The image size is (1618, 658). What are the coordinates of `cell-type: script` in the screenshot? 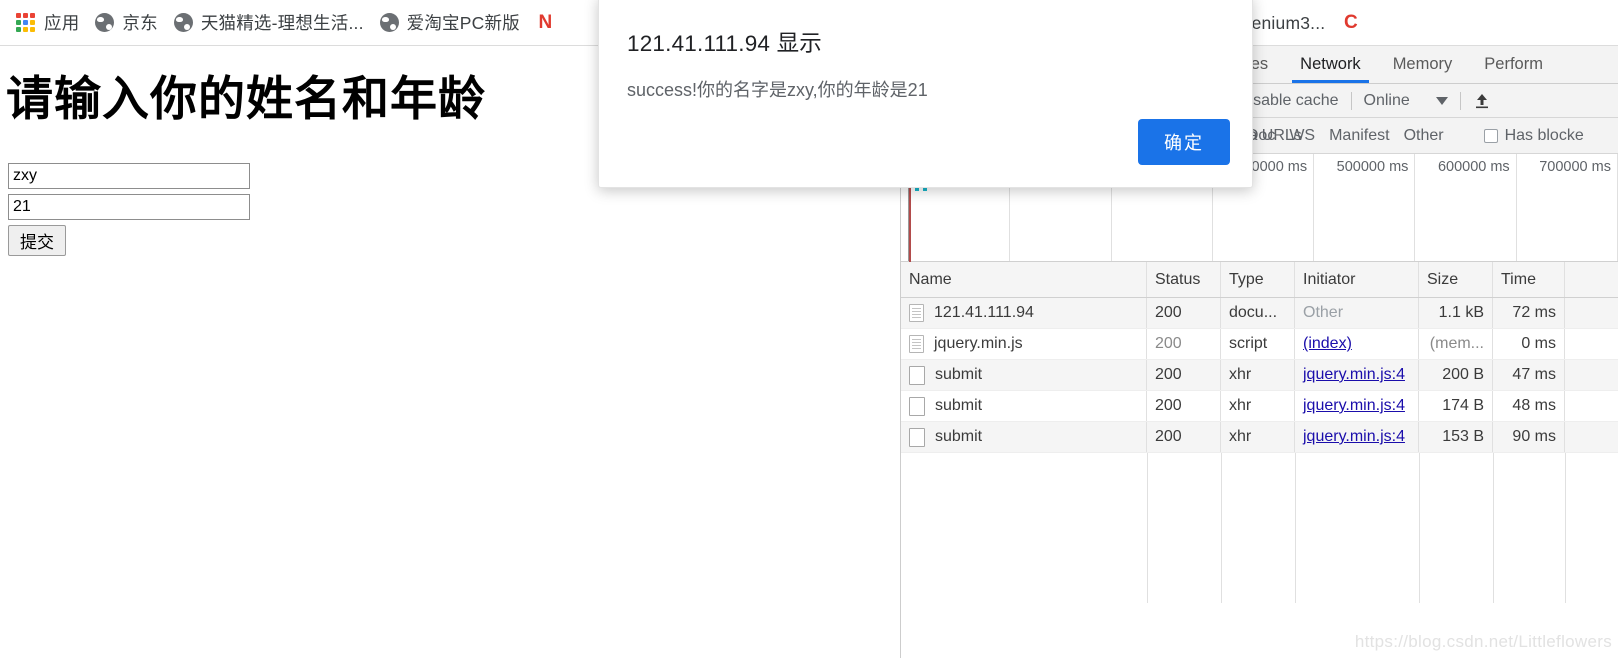 It's located at (1258, 344).